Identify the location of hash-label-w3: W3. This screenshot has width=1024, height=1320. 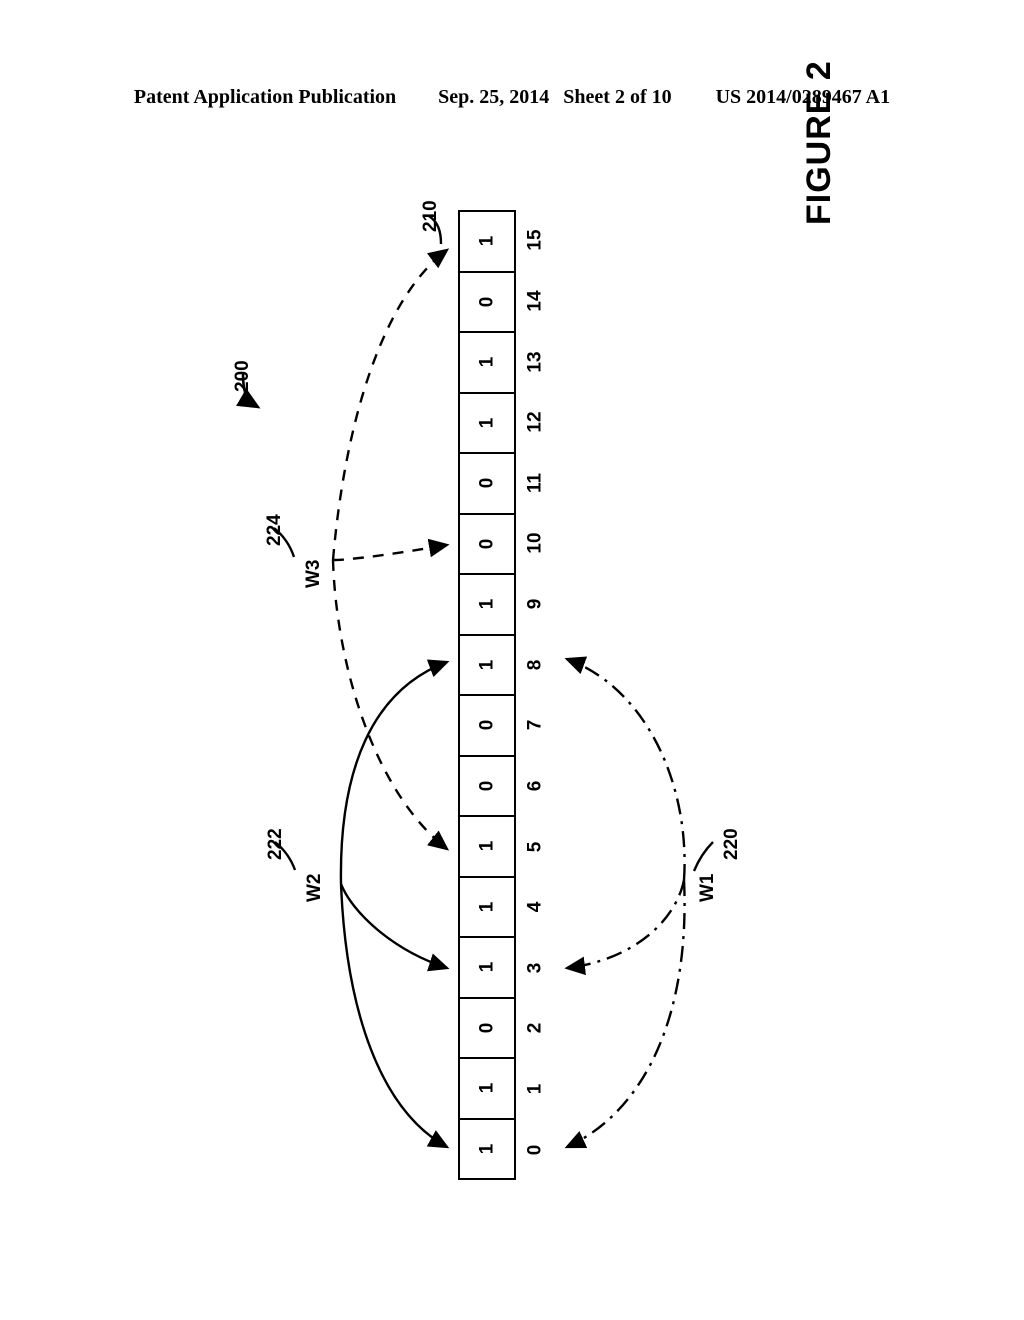
(313, 574).